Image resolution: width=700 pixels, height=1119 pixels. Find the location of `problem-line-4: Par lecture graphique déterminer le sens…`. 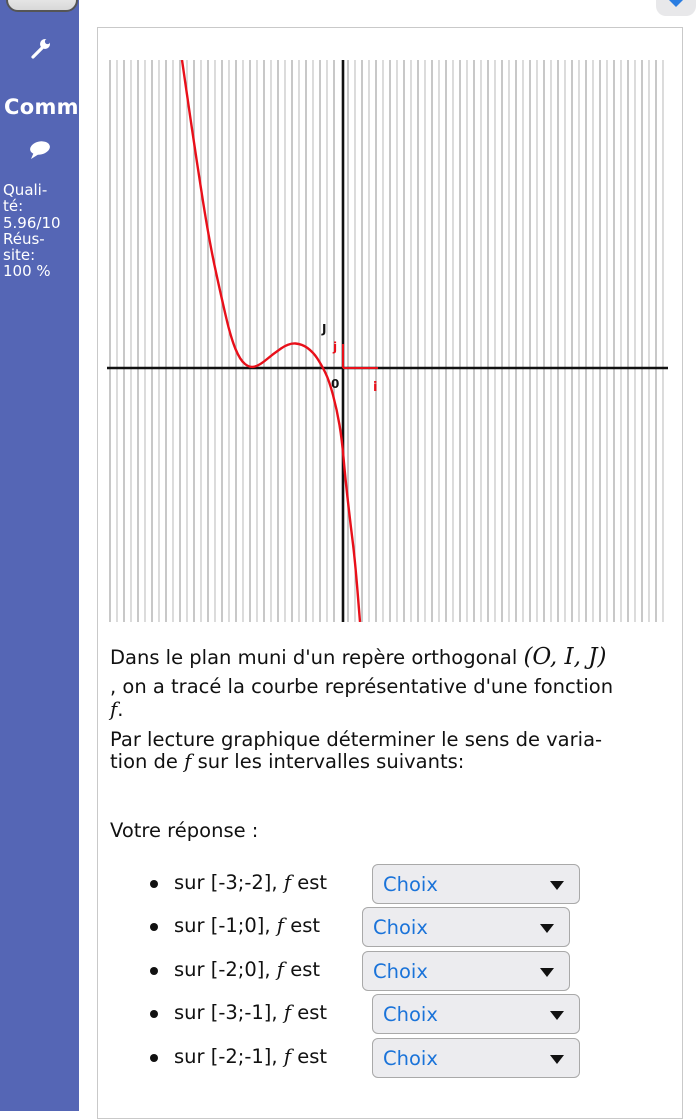

problem-line-4: Par lecture graphique déterminer le sens… is located at coordinates (390, 740).